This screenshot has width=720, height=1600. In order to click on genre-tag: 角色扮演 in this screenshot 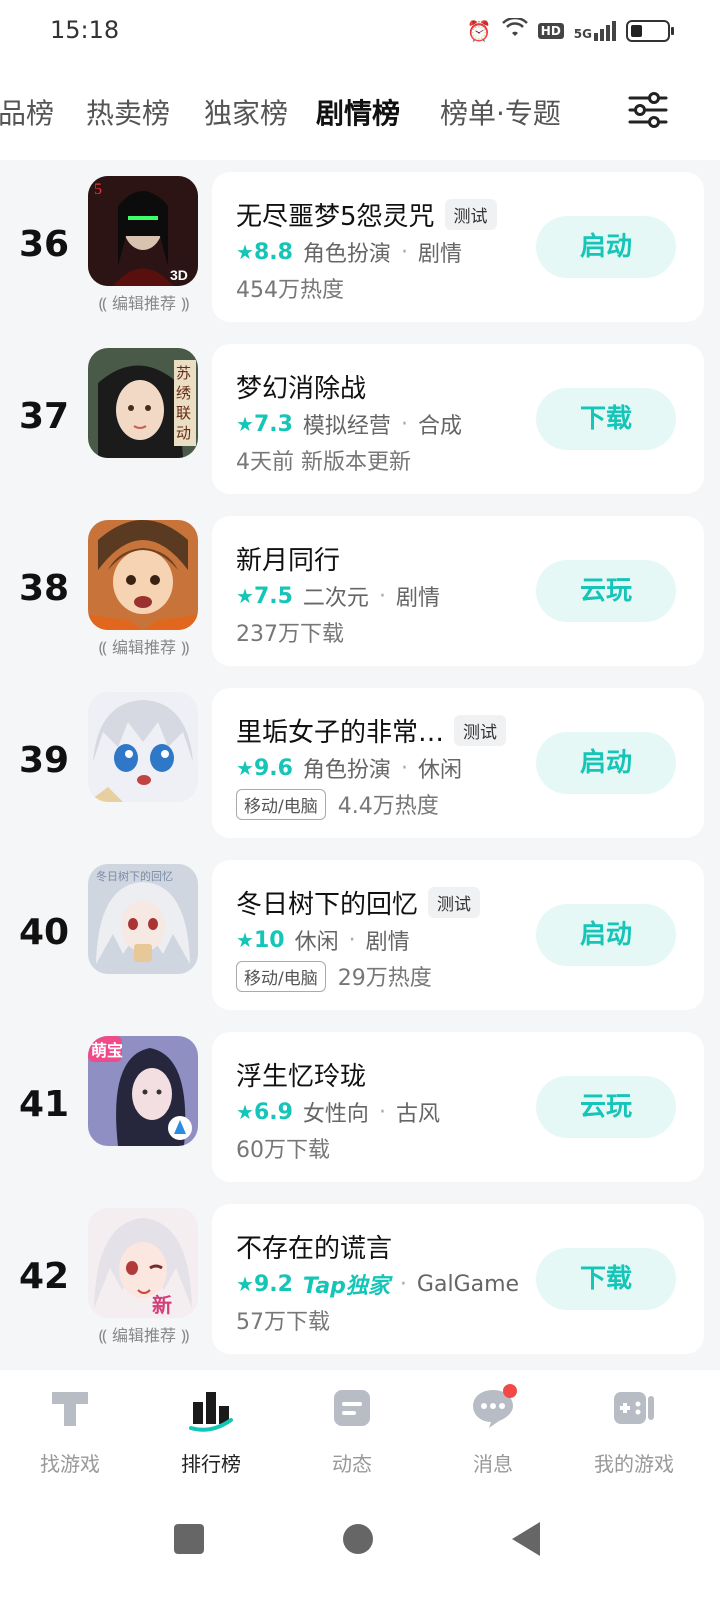, I will do `click(346, 254)`.